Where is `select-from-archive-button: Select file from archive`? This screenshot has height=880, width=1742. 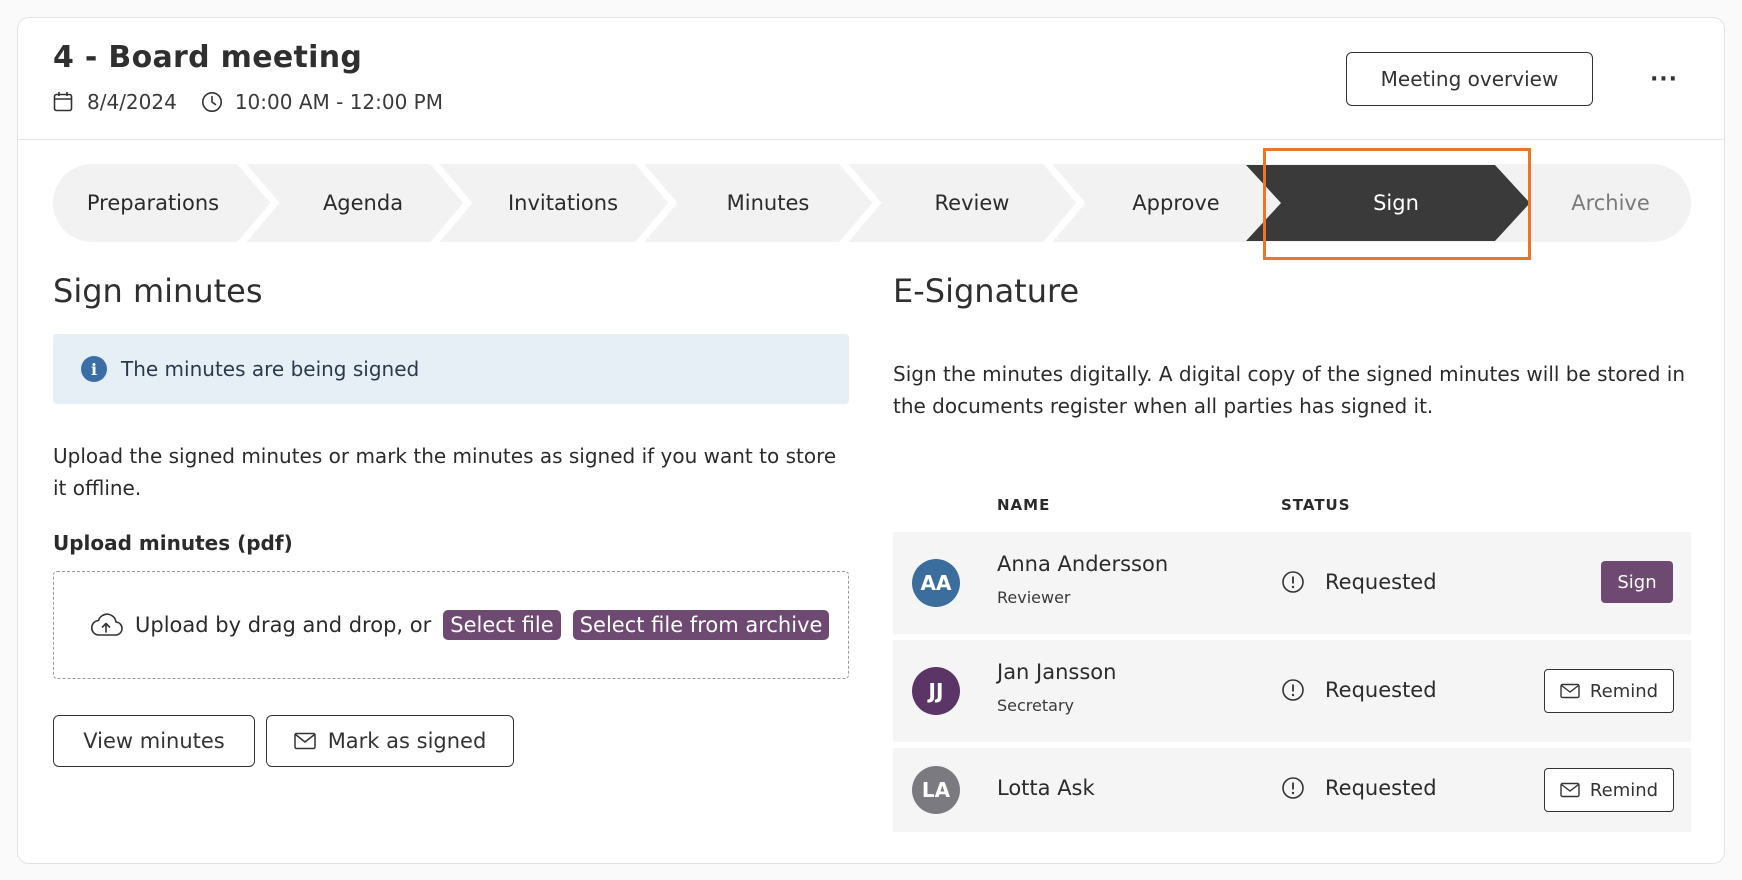 select-from-archive-button: Select file from archive is located at coordinates (701, 625).